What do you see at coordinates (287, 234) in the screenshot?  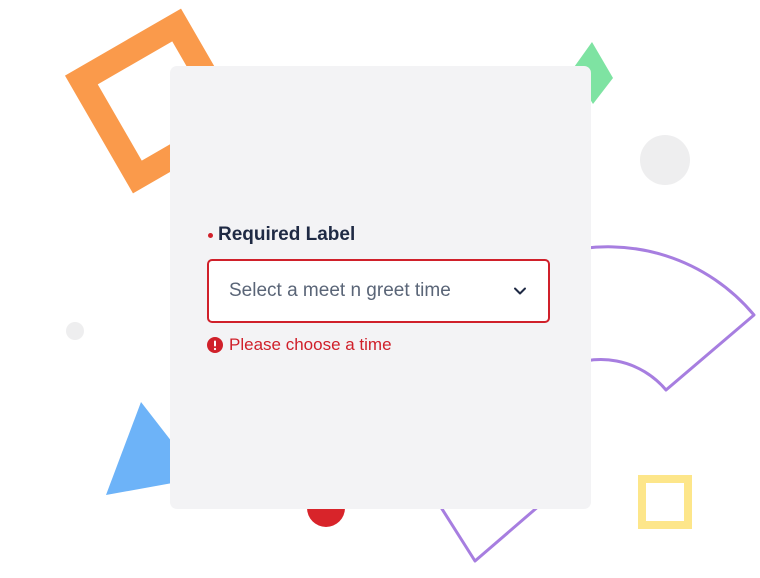 I see `field-label: Required Label` at bounding box center [287, 234].